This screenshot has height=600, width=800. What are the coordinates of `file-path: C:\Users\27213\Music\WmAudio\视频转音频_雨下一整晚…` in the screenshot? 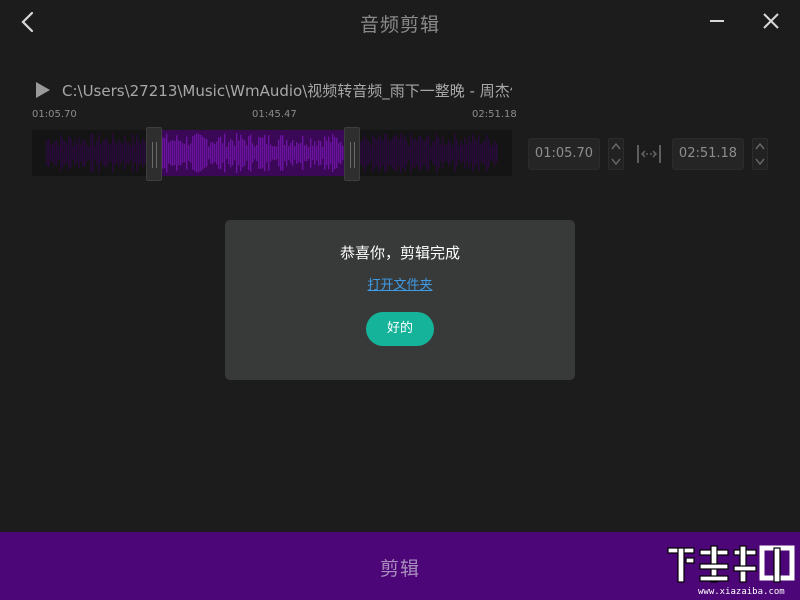 It's located at (287, 91).